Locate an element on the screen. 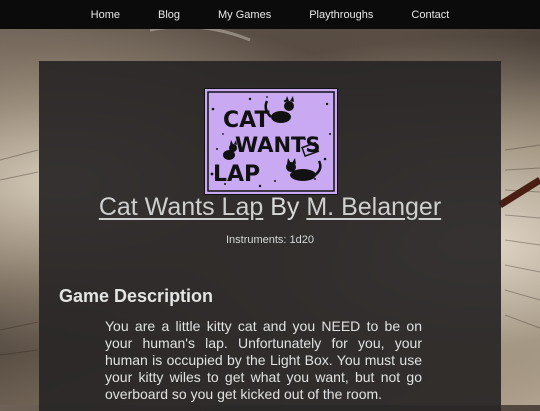 This screenshot has width=540, height=411. nav-blog-link: Blog is located at coordinates (169, 15).